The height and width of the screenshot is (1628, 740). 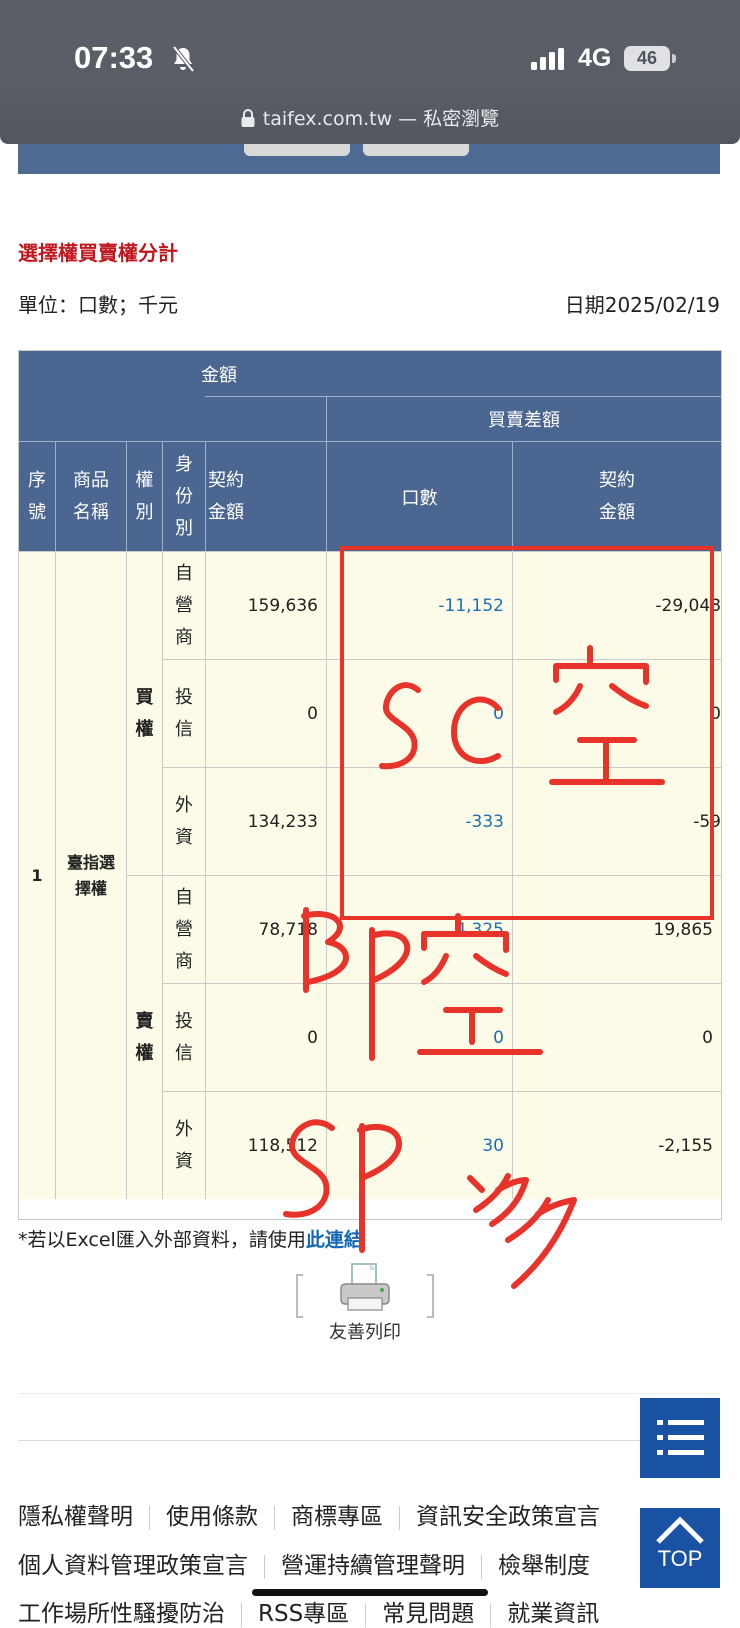 I want to click on annotation-sc-short, so click(x=522, y=715).